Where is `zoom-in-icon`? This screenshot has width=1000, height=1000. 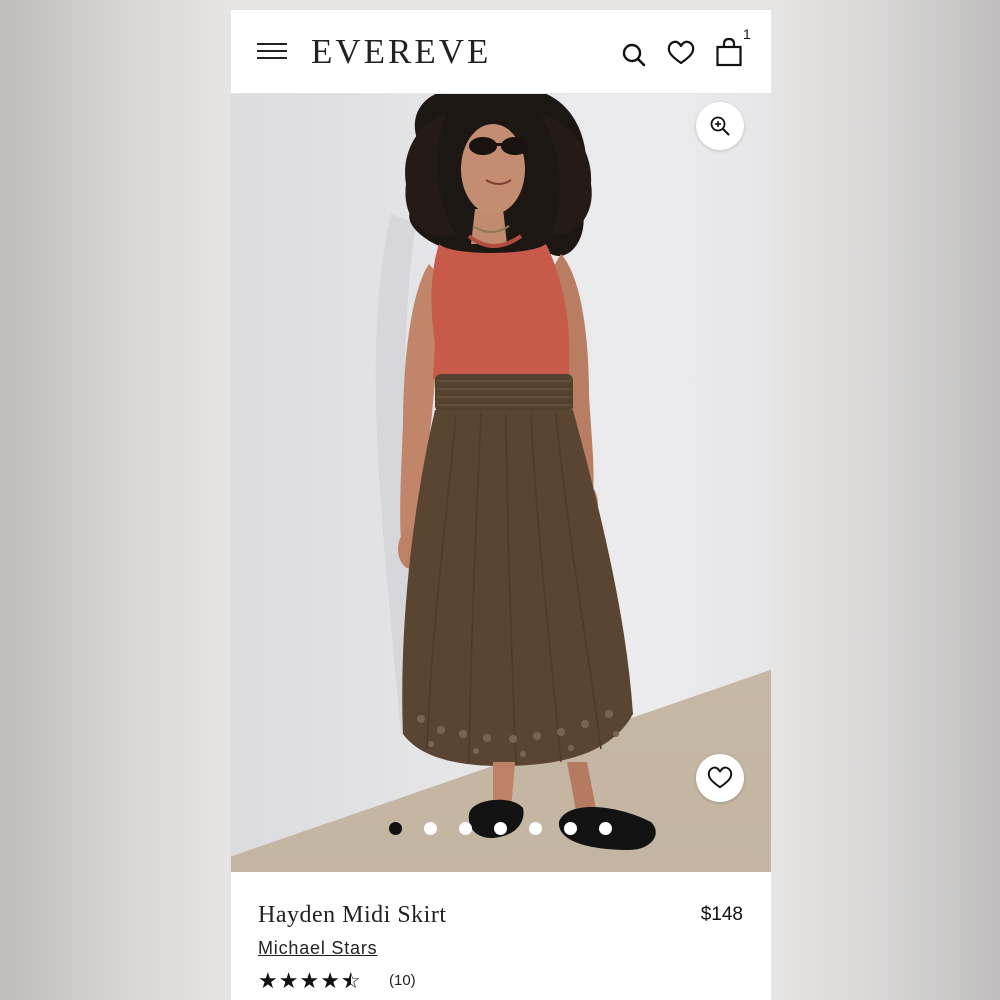
zoom-in-icon is located at coordinates (720, 126).